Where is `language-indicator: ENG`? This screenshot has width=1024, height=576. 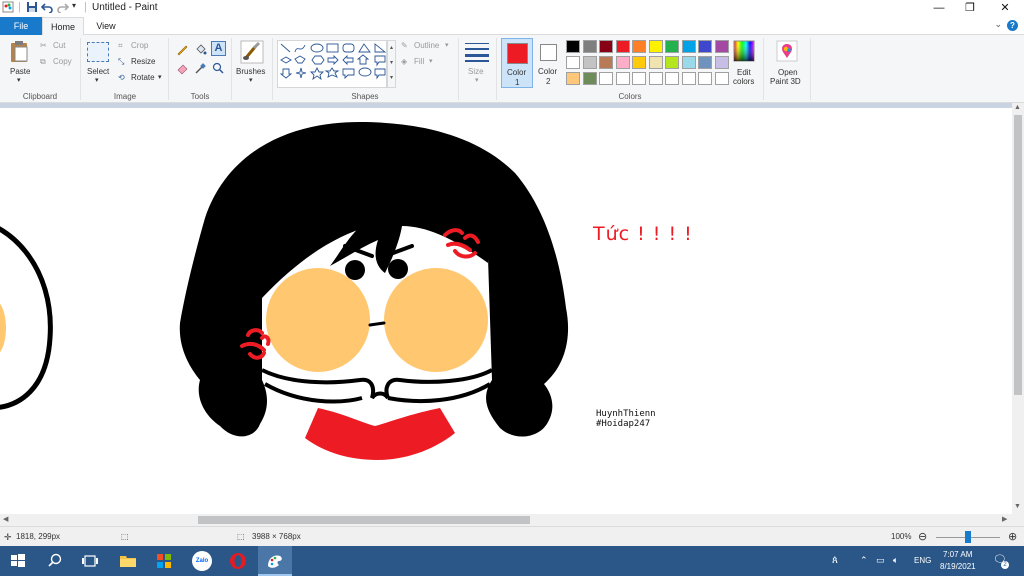
language-indicator: ENG is located at coordinates (922, 560).